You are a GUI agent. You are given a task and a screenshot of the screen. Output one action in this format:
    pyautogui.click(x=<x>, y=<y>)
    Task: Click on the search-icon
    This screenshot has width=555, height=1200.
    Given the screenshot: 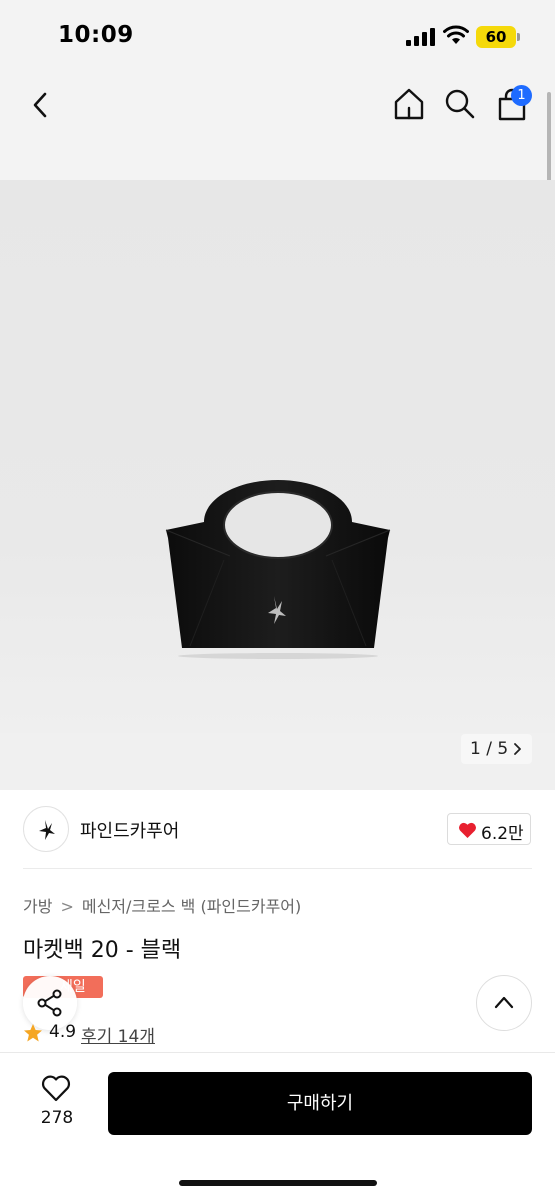 What is the action you would take?
    pyautogui.click(x=460, y=104)
    